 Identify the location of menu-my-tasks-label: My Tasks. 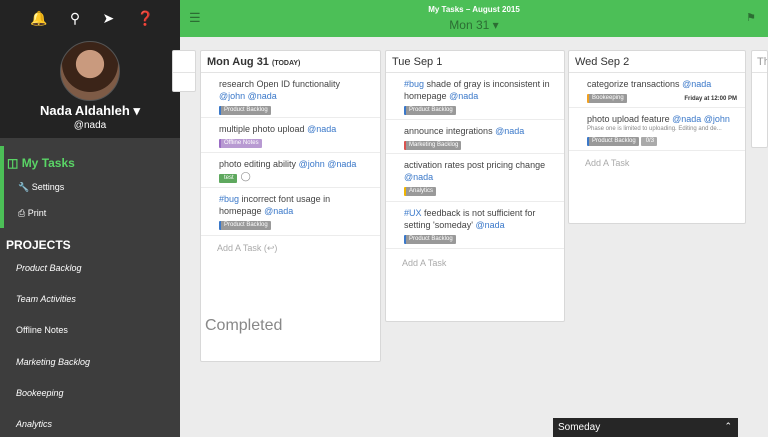
(48, 163).